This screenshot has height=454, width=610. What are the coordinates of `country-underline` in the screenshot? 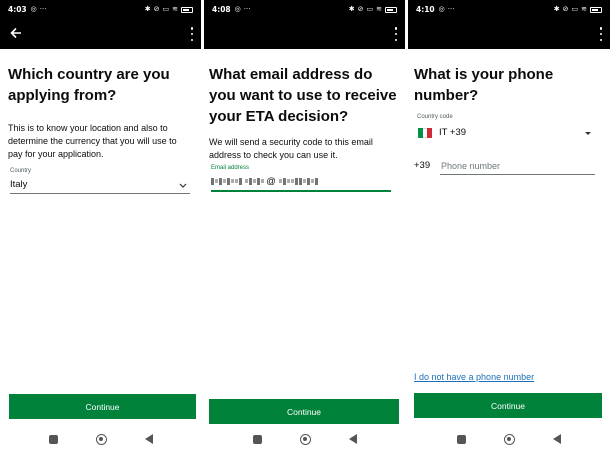 It's located at (100, 193).